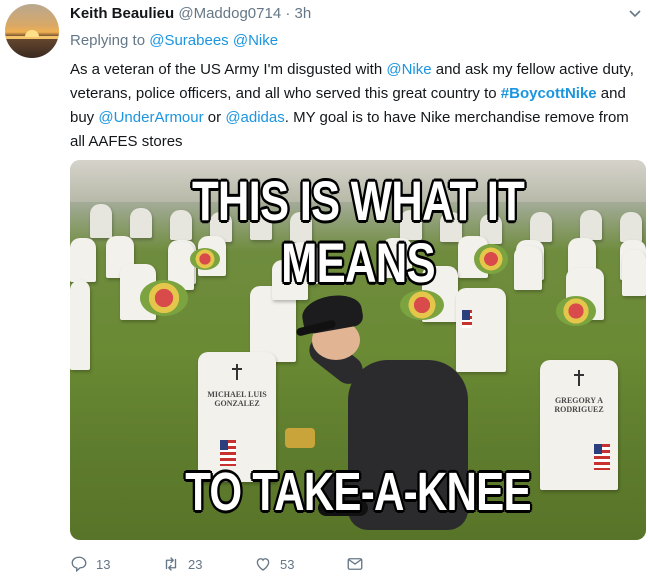 The width and height of the screenshot is (650, 579). What do you see at coordinates (579, 405) in the screenshot?
I see `headstone-right-inscription: GREGORY A RODRIGUEZ` at bounding box center [579, 405].